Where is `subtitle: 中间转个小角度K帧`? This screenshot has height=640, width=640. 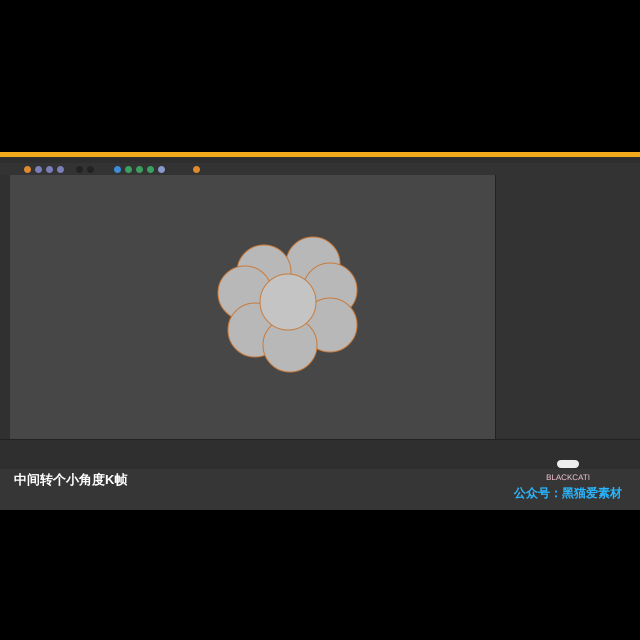 subtitle: 中间转个小角度K帧 is located at coordinates (71, 480).